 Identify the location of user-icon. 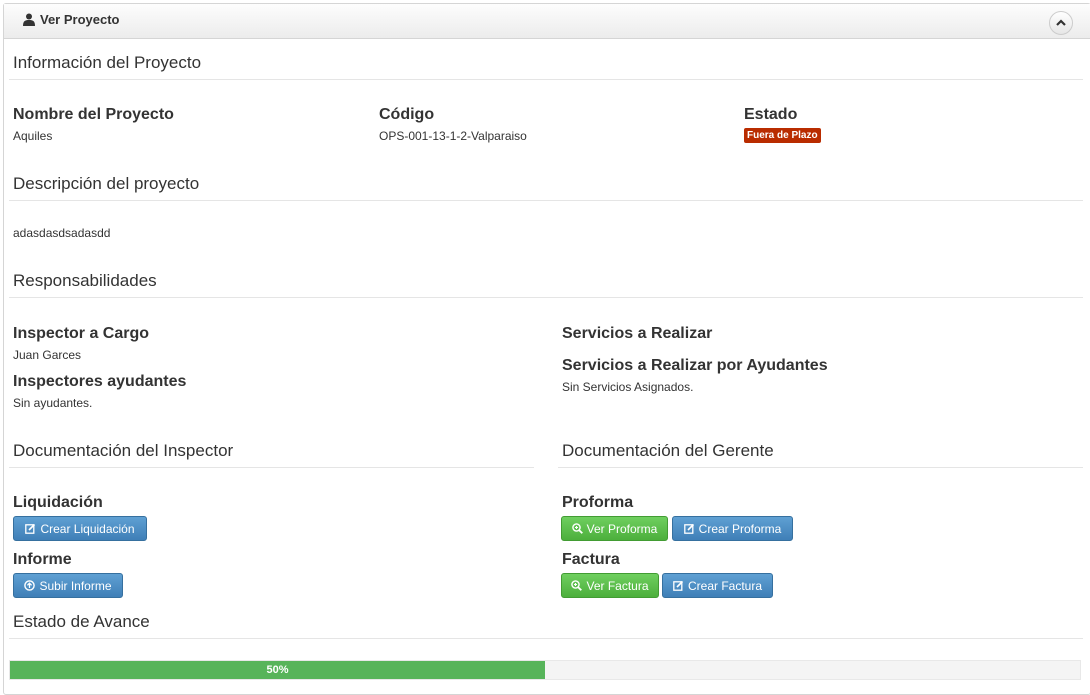
(29, 19).